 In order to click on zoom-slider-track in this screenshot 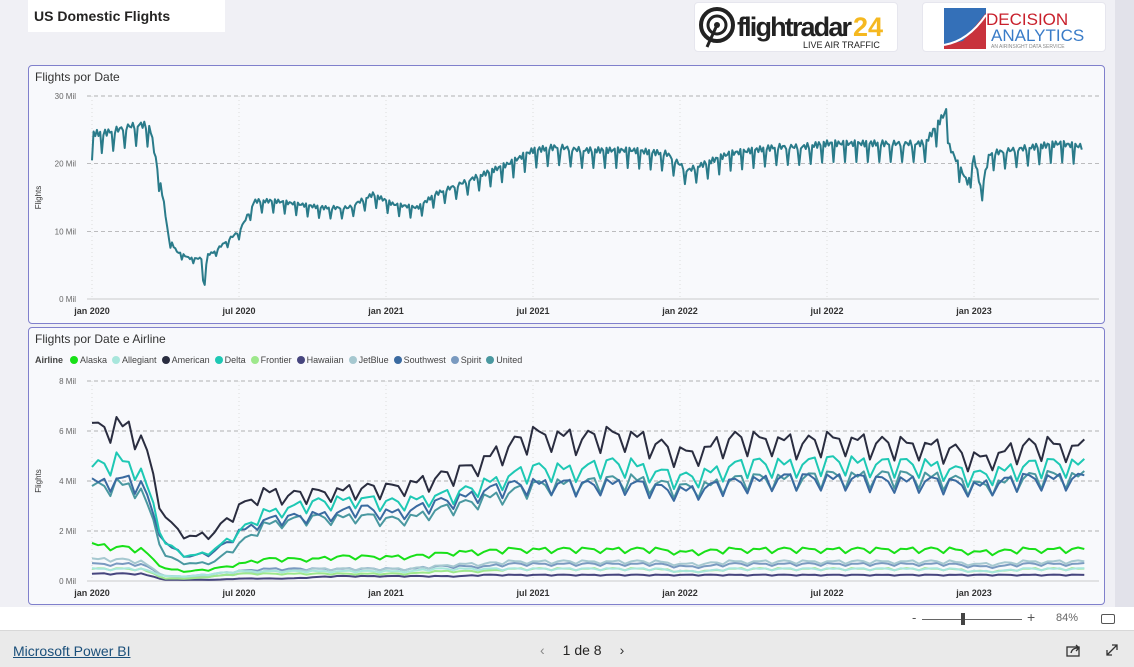, I will do `click(972, 619)`.